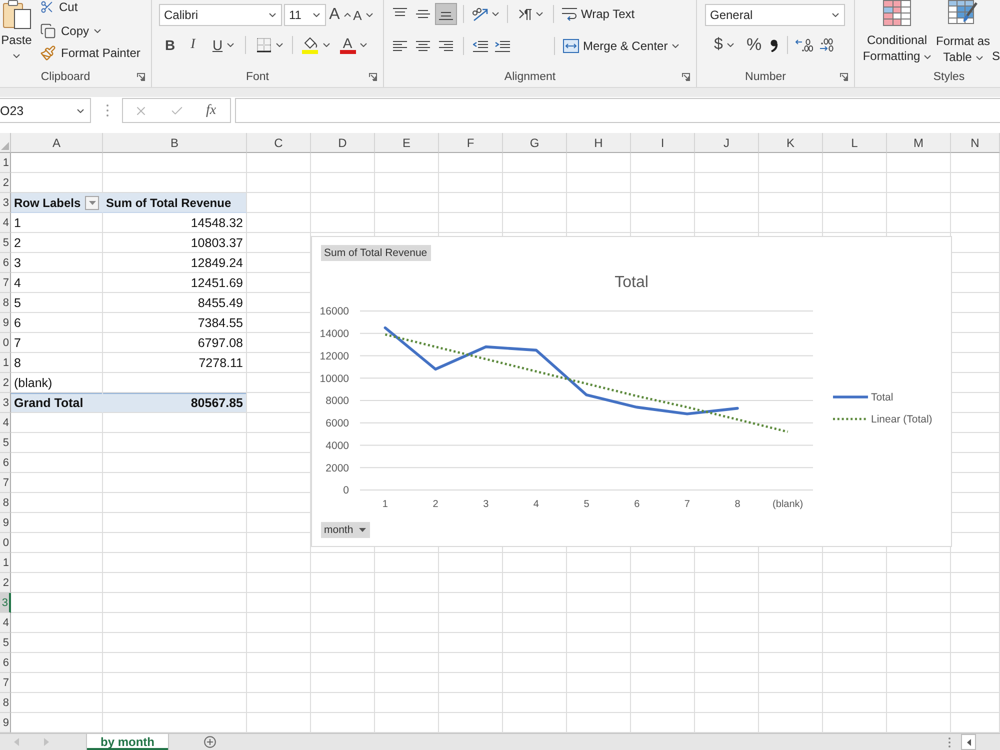 The width and height of the screenshot is (1000, 750). What do you see at coordinates (480, 46) in the screenshot?
I see `outdent-icon` at bounding box center [480, 46].